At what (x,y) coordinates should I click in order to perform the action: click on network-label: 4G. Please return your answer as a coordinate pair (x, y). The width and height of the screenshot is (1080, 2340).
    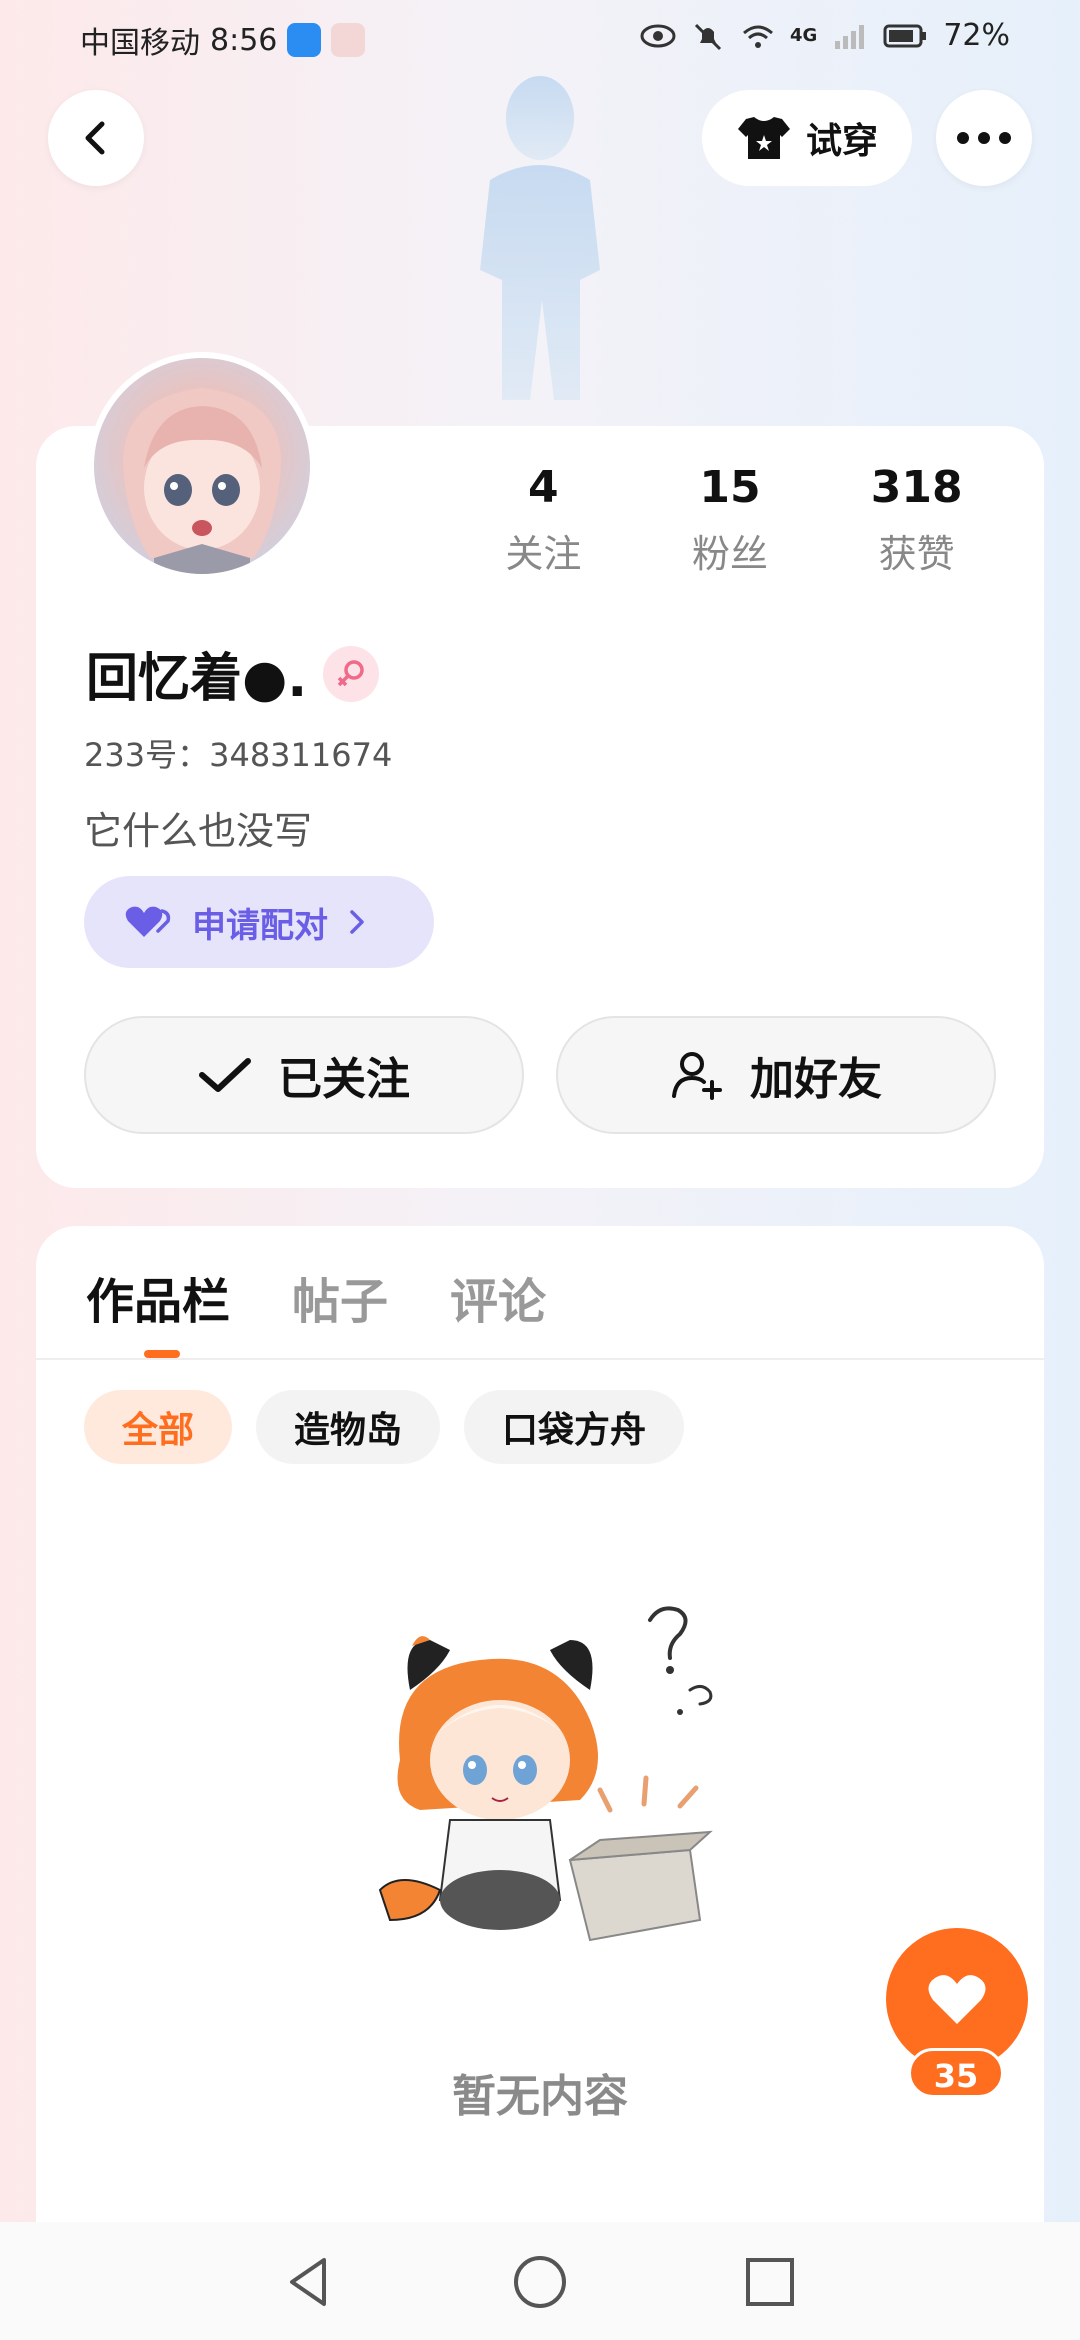
    Looking at the image, I should click on (804, 35).